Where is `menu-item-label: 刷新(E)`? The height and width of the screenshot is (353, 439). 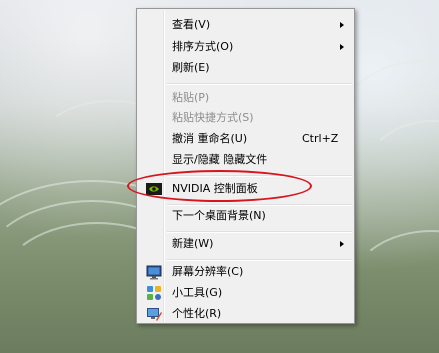 menu-item-label: 刷新(E) is located at coordinates (191, 67).